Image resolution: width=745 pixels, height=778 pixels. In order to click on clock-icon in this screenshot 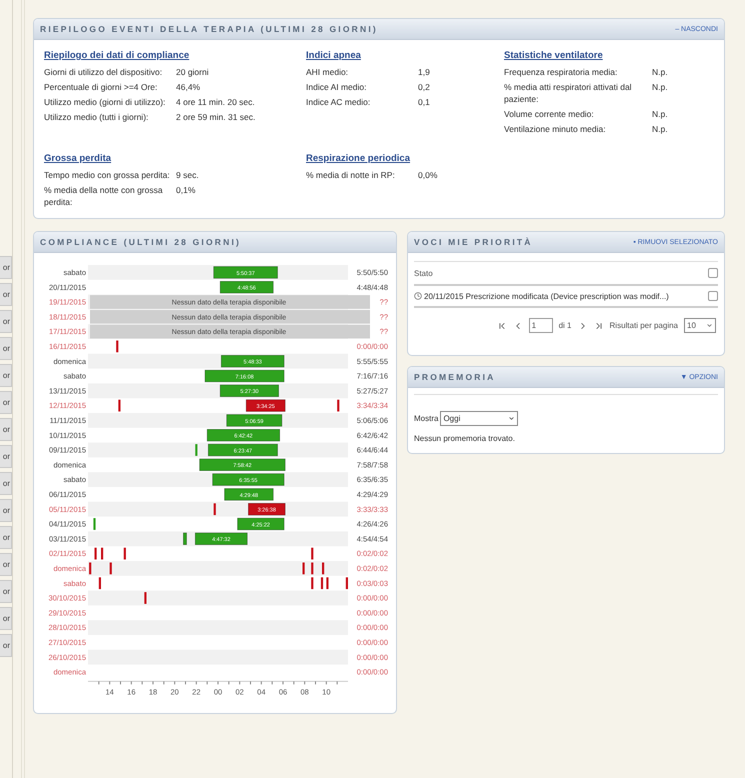, I will do `click(418, 296)`.